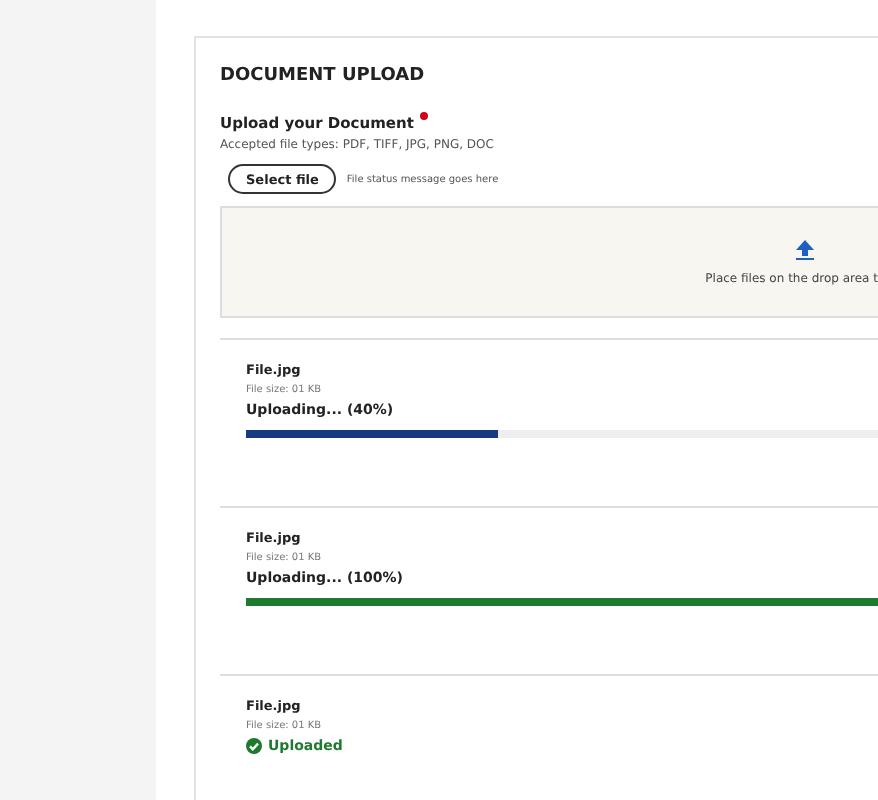  What do you see at coordinates (254, 746) in the screenshot?
I see `check-circle-icon` at bounding box center [254, 746].